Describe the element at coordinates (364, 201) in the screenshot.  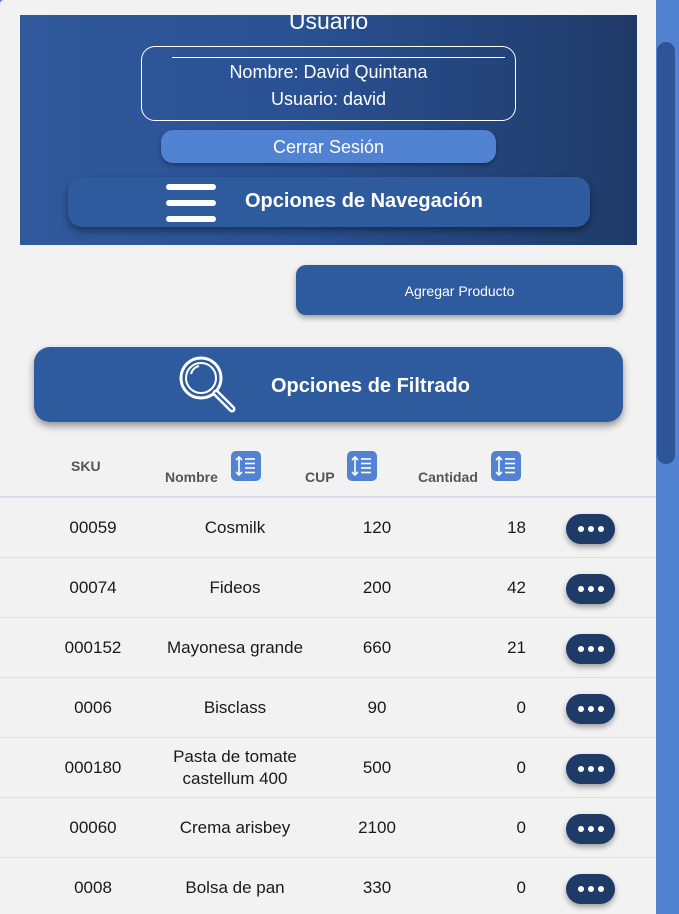
I see `navigation-options-label: Opciones de Navegación` at that location.